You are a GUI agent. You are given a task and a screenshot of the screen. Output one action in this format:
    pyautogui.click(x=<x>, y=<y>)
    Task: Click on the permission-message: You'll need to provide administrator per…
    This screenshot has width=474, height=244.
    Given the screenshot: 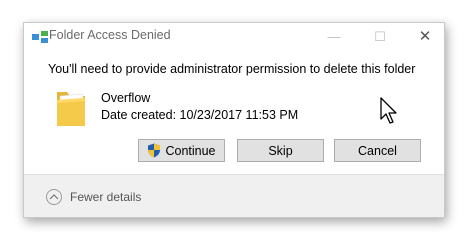 What is the action you would take?
    pyautogui.click(x=232, y=69)
    